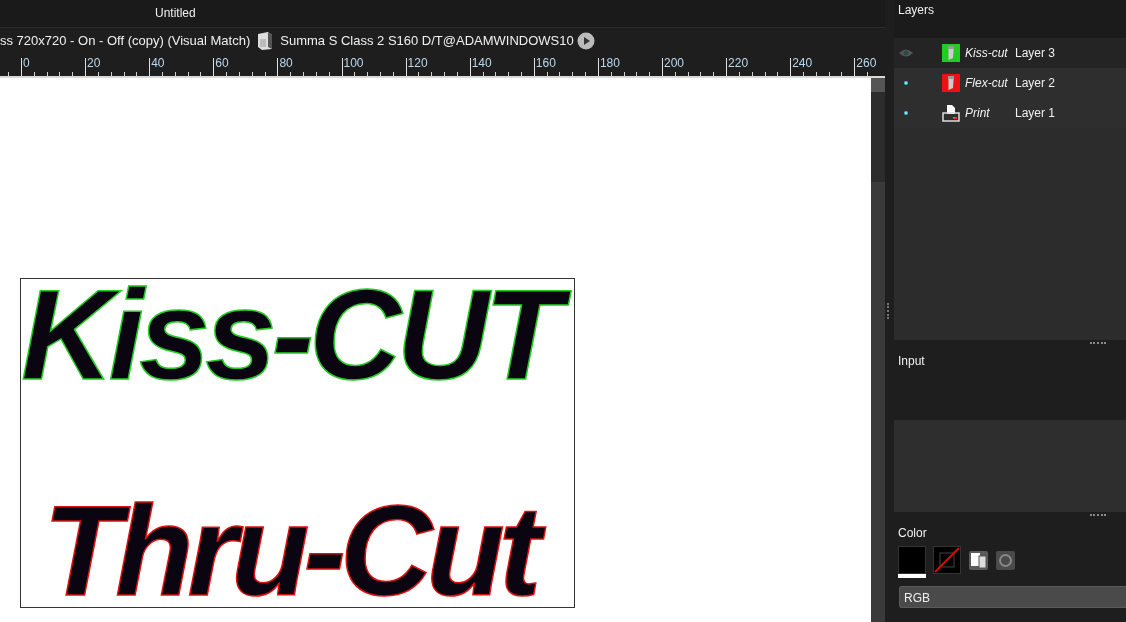  Describe the element at coordinates (300, 551) in the screenshot. I see `artwork-text: Thru-Cut` at that location.